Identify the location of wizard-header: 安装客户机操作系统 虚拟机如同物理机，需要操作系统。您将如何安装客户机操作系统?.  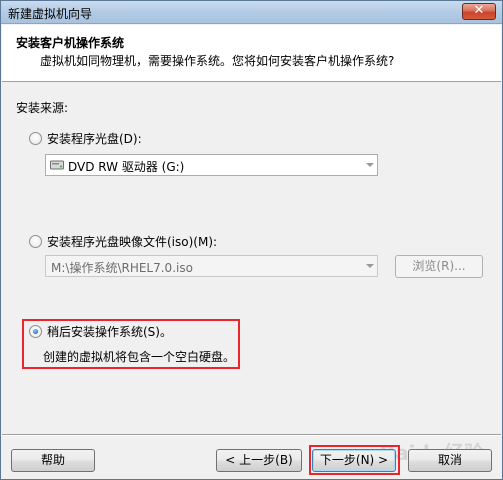
(251, 53).